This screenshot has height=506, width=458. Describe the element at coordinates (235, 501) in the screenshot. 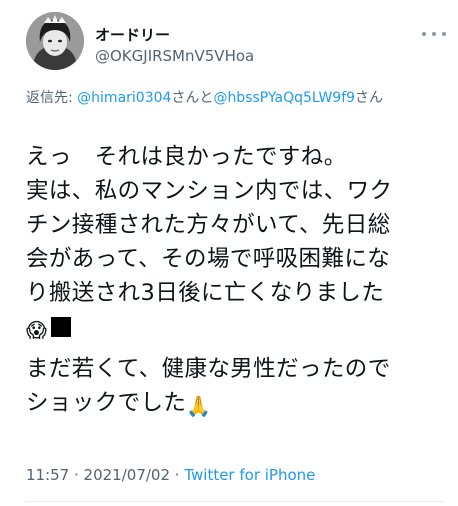

I see `divider` at that location.